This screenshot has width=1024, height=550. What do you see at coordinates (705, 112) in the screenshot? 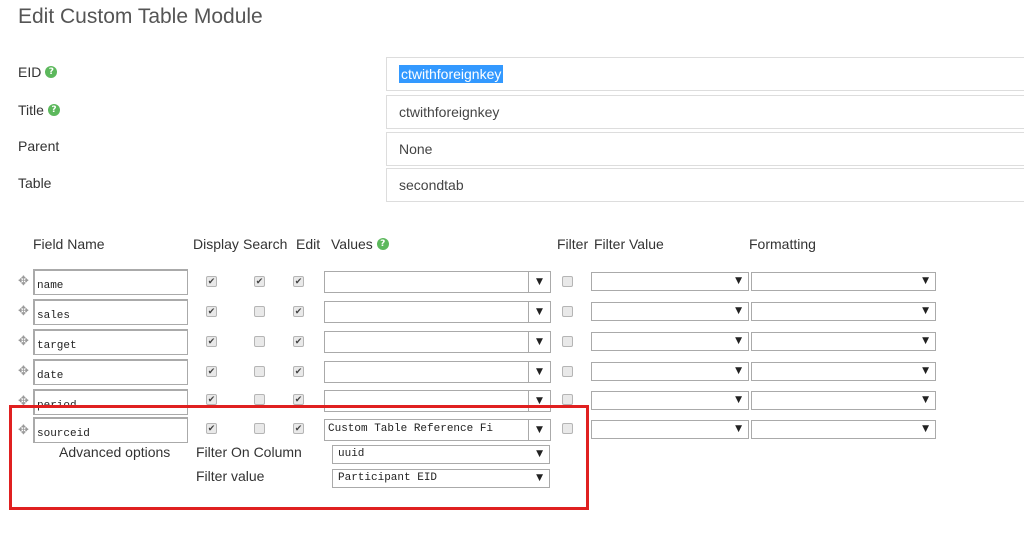
I see `title-field: ctwithforeignkey` at bounding box center [705, 112].